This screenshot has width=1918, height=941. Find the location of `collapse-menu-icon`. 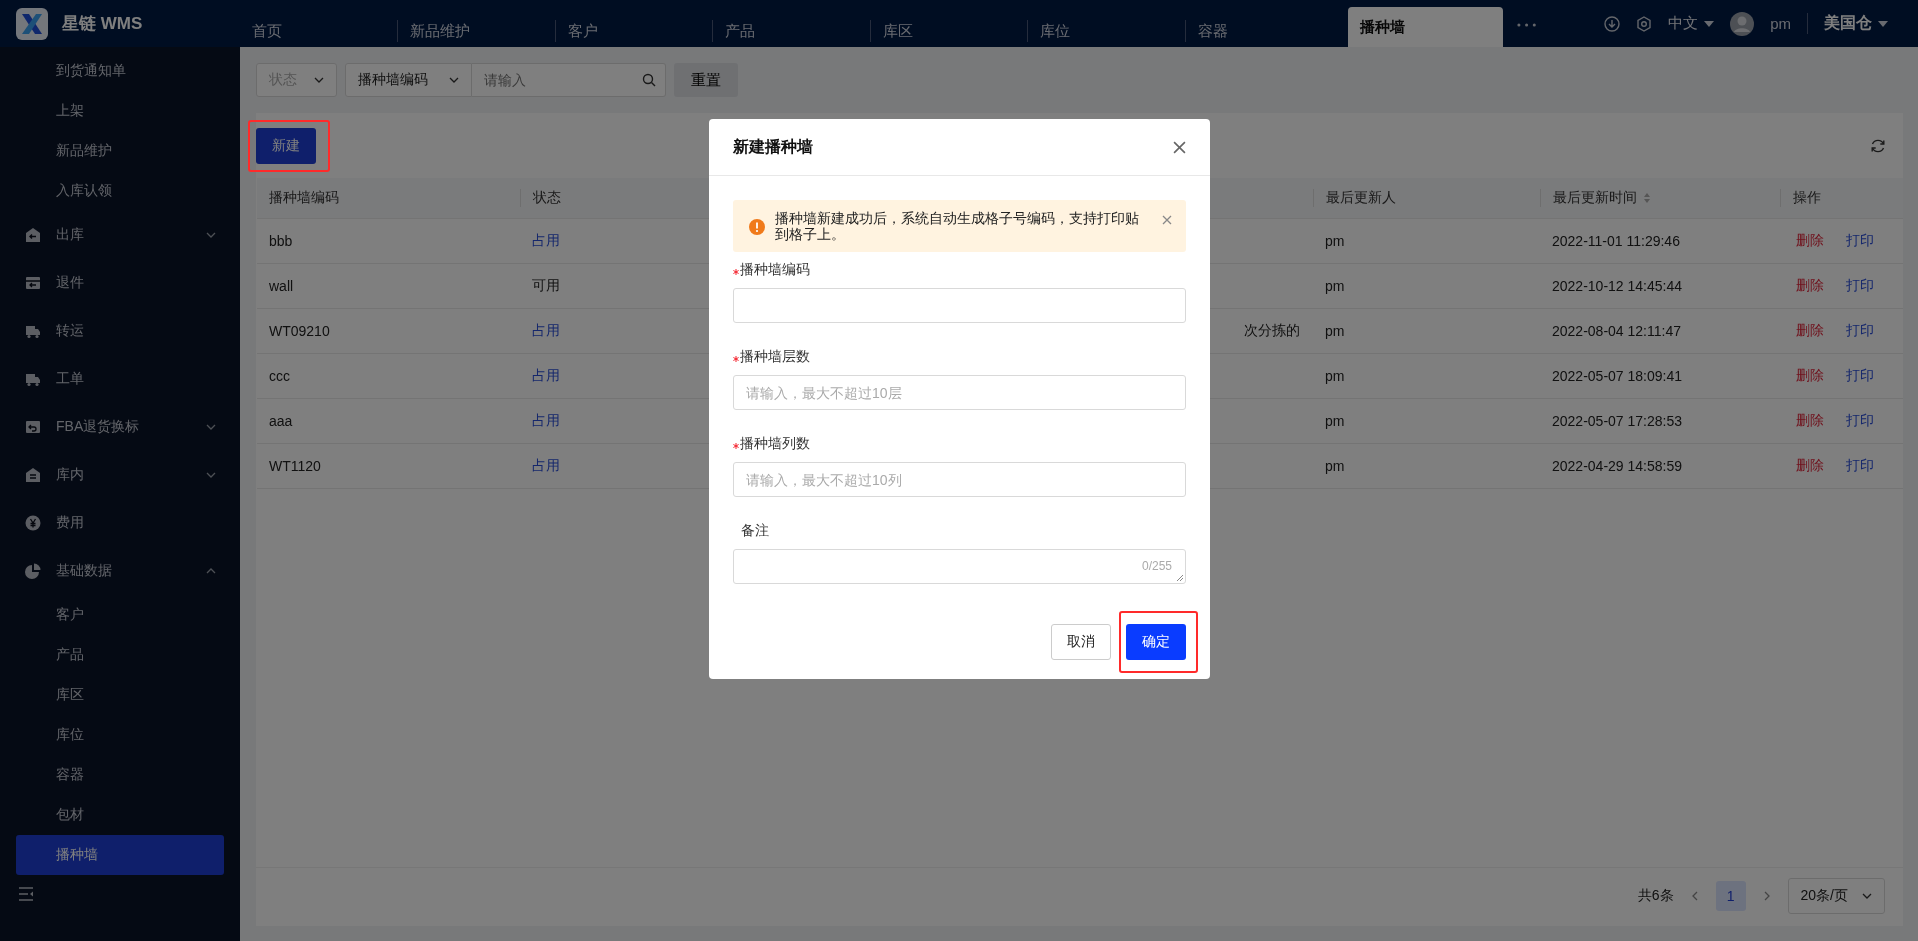

collapse-menu-icon is located at coordinates (26, 894).